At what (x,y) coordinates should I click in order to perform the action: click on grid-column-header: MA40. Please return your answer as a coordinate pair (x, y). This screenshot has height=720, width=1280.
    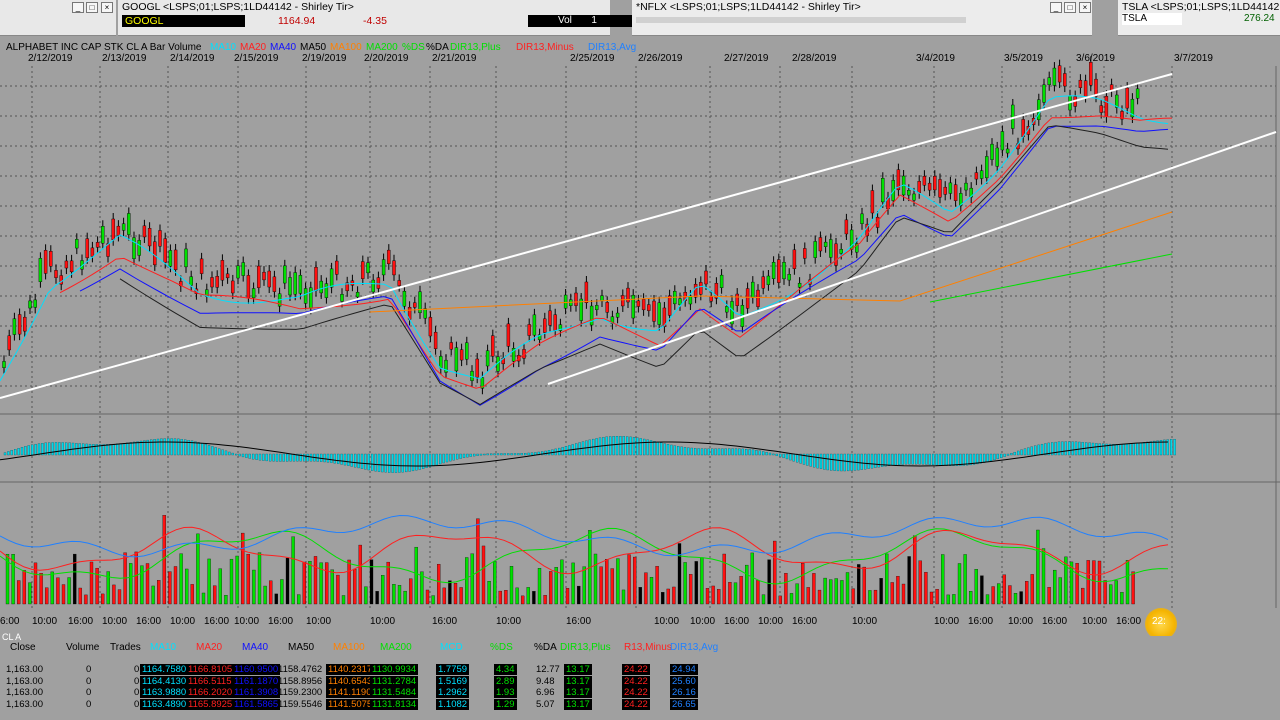
    Looking at the image, I should click on (255, 647).